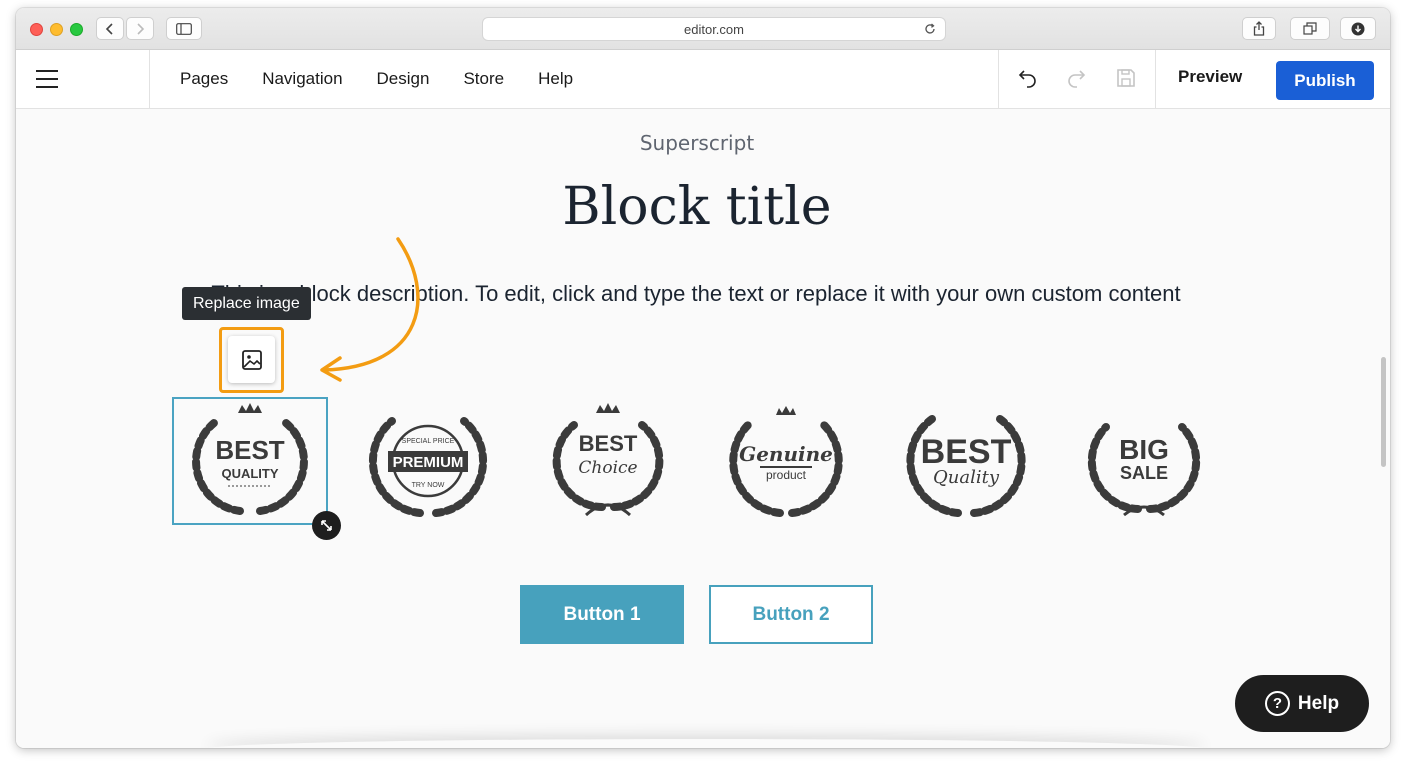 This screenshot has height=772, width=1406. What do you see at coordinates (1028, 78) in the screenshot?
I see `undo-icon` at bounding box center [1028, 78].